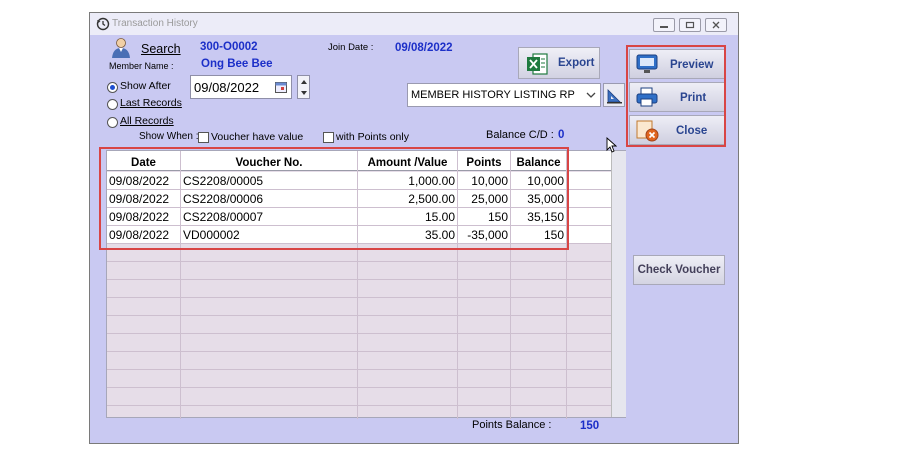 This screenshot has height=468, width=903. What do you see at coordinates (520, 135) in the screenshot?
I see `balance-cd-label: Balance C/D :` at bounding box center [520, 135].